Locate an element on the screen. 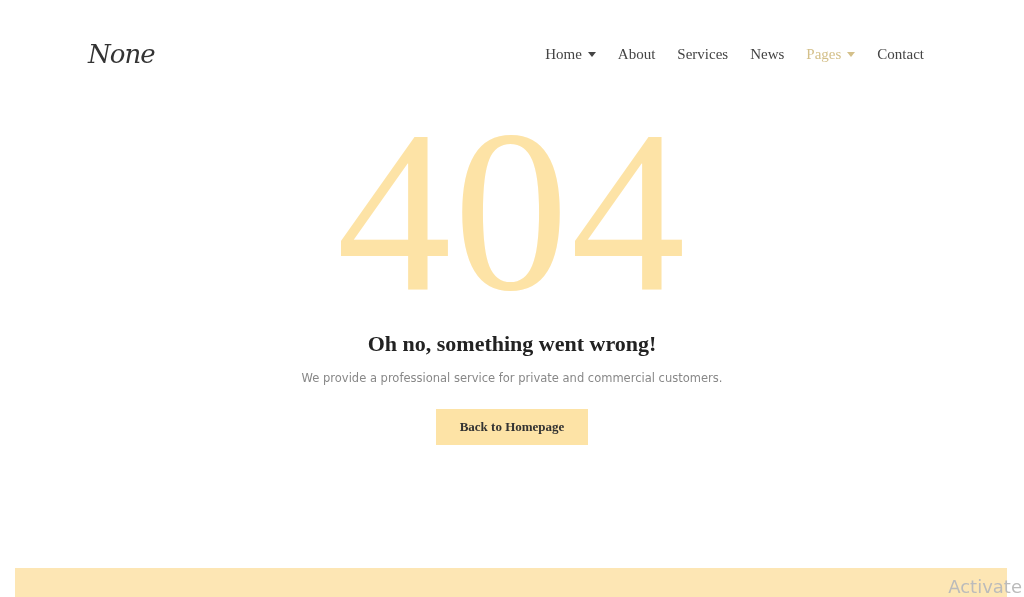 Image resolution: width=1024 pixels, height=597 pixels. back-to-homepage-button: Back to Homepage is located at coordinates (512, 427).